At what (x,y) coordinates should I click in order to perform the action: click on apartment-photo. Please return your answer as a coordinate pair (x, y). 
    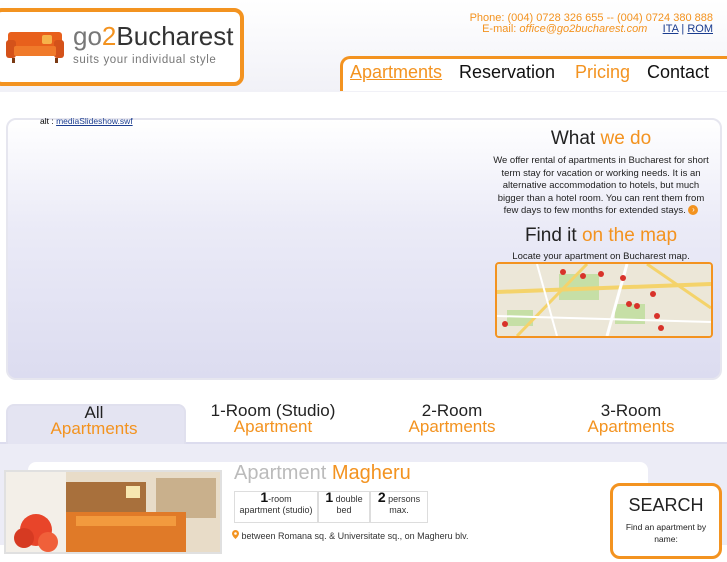
    Looking at the image, I should click on (113, 512).